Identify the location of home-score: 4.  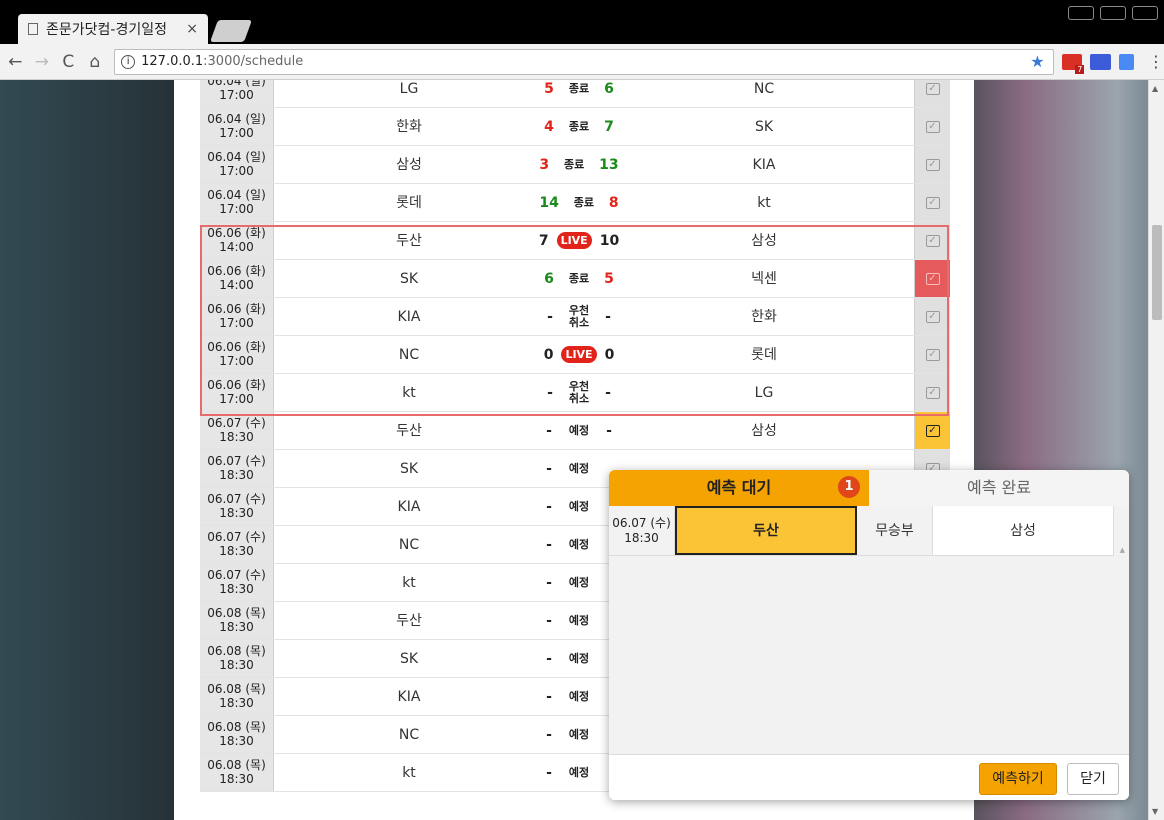
(549, 126).